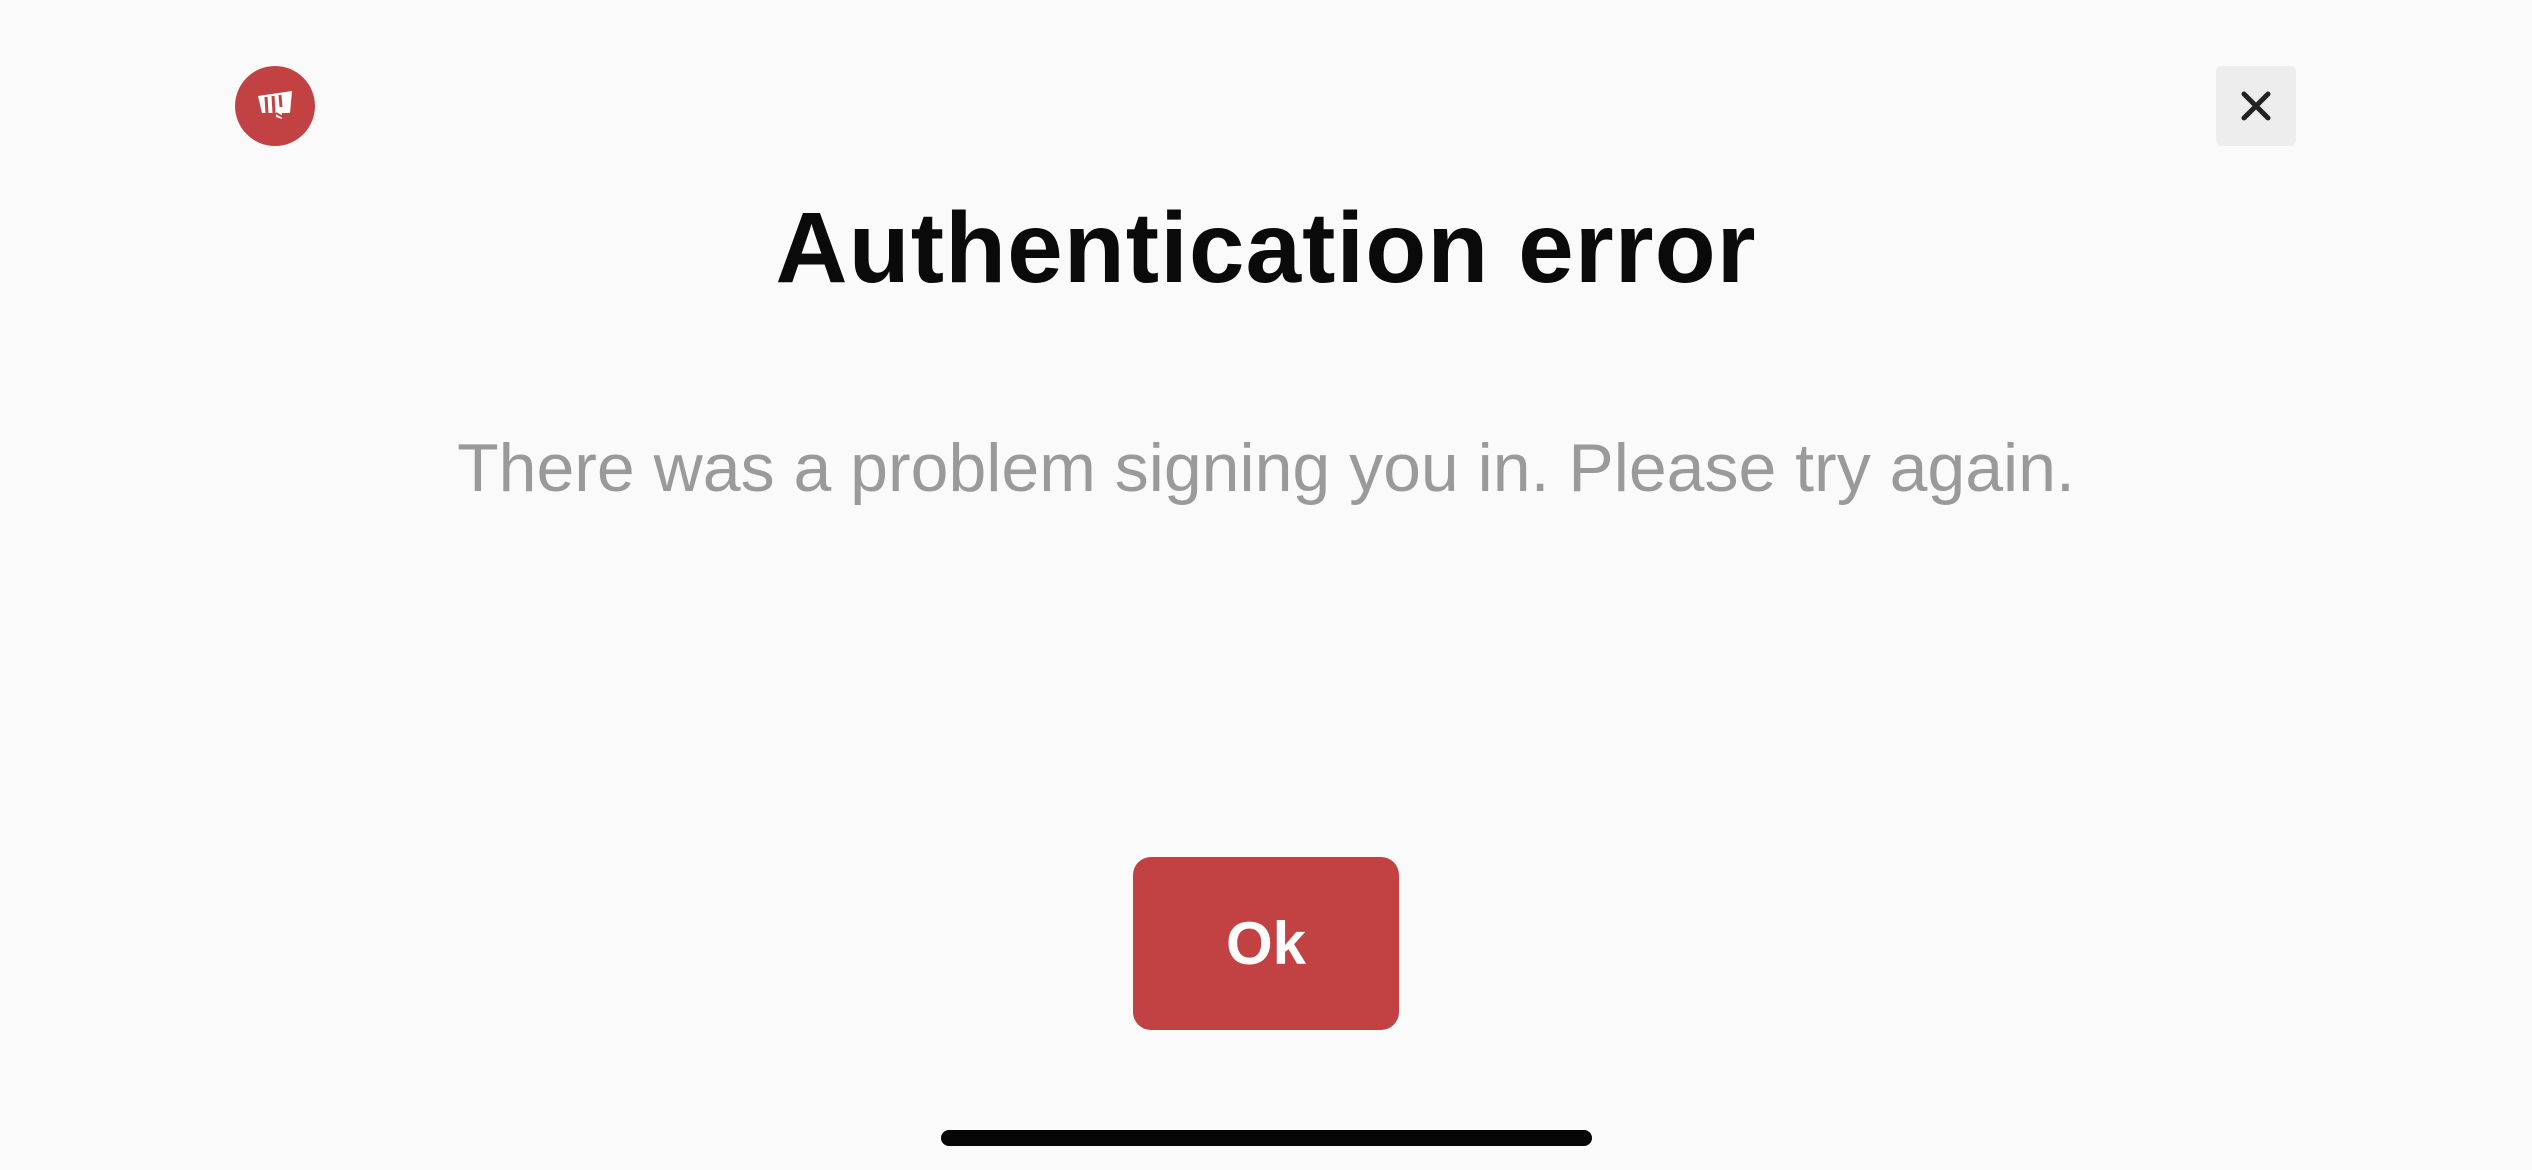  I want to click on dialog-title: Authentication error, so click(1266, 248).